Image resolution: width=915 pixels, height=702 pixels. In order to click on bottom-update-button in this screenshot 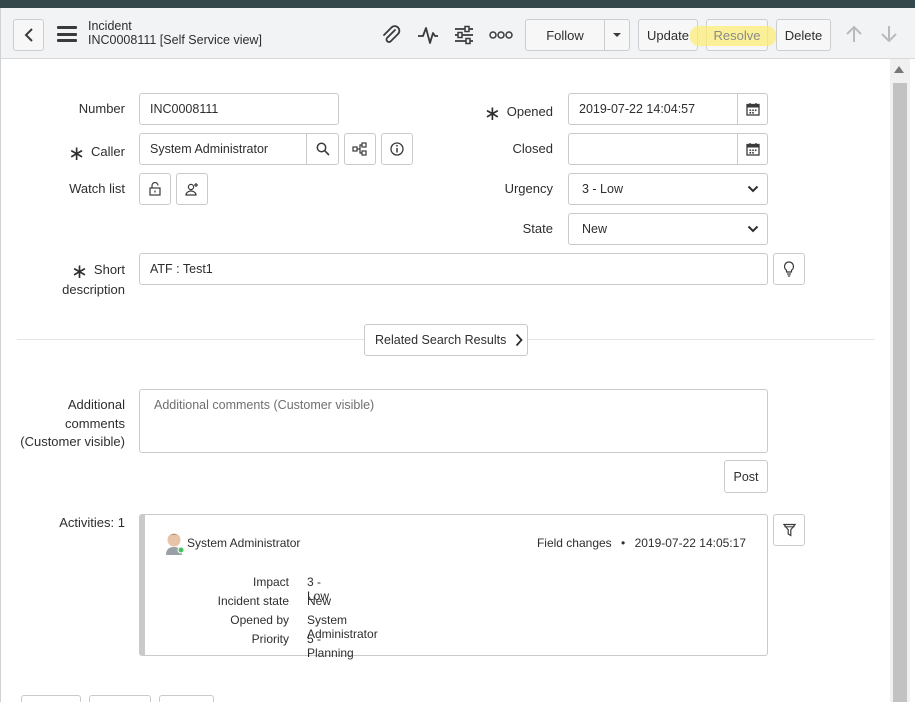, I will do `click(51, 698)`.